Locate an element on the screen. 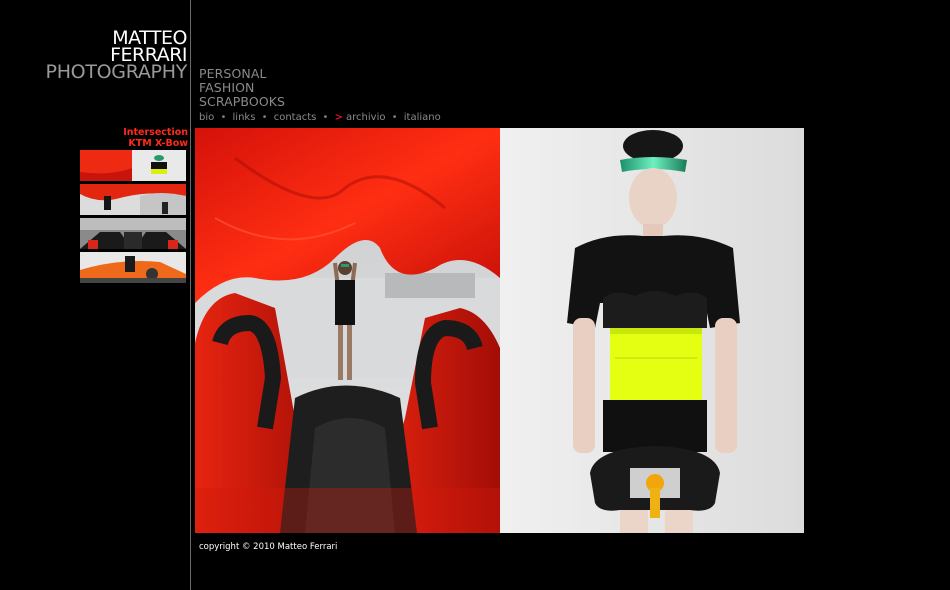 The height and width of the screenshot is (590, 950). category-nav: PERSONAL FASHION SCRAPBOOKS is located at coordinates (242, 88).